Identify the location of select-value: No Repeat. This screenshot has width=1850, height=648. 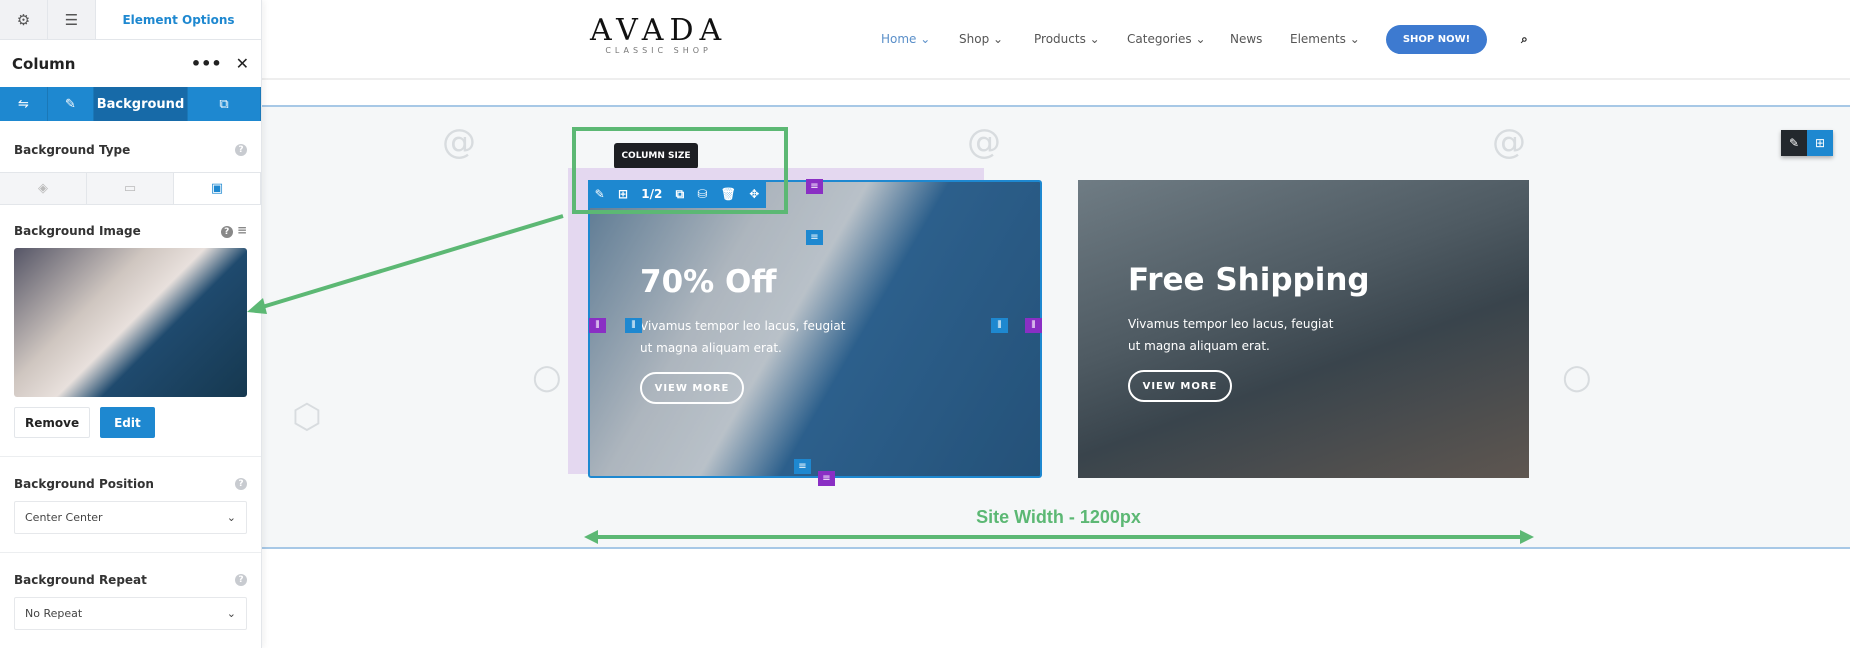
(54, 613).